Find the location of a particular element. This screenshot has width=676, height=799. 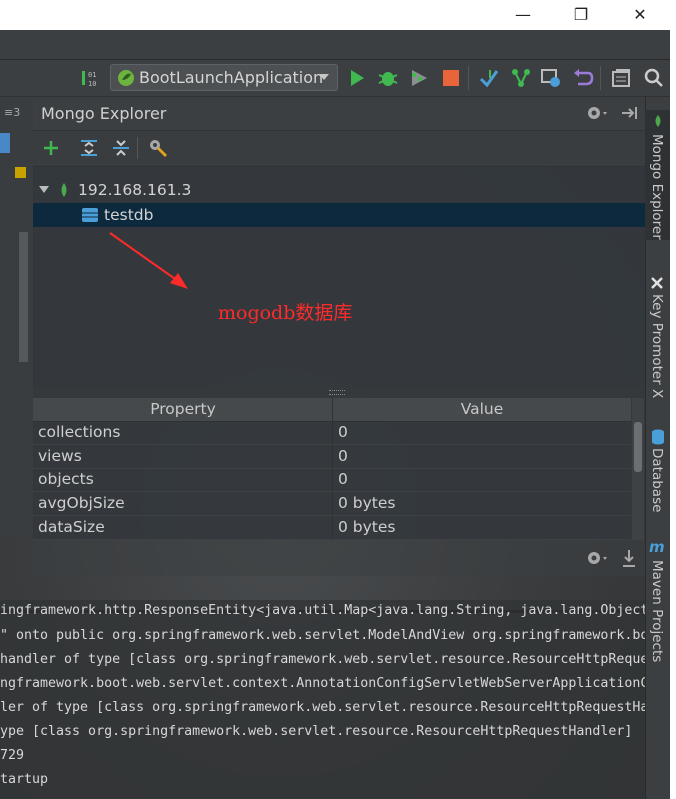

tree-node-server: 192.168.161.3 is located at coordinates (339, 190).